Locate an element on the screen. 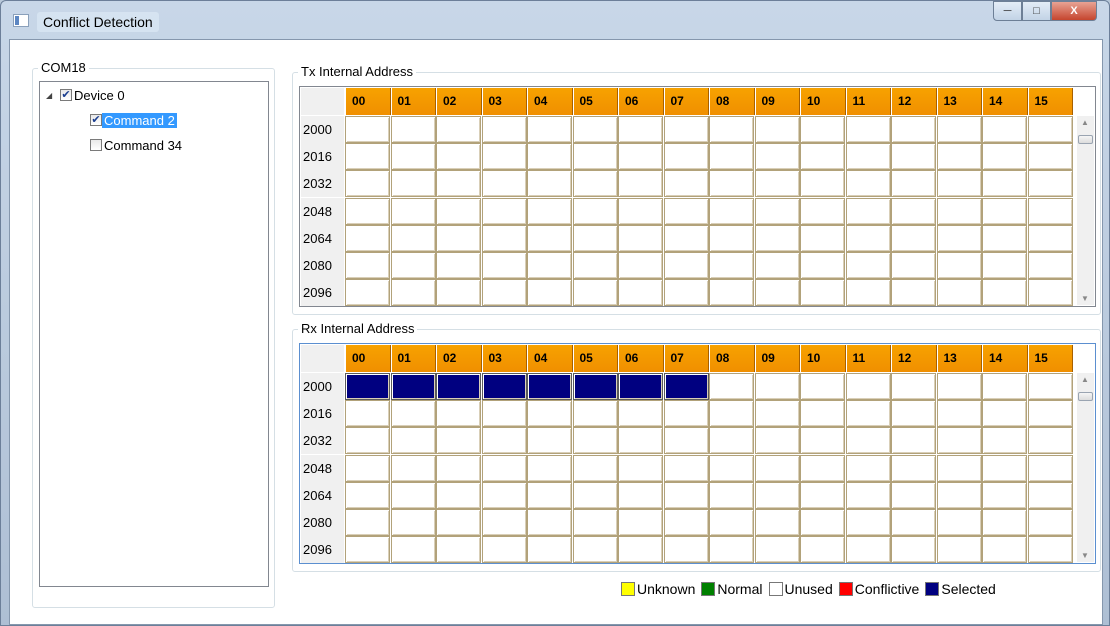 The image size is (1110, 626). tree-item-checkbox: ✔ is located at coordinates (96, 120).